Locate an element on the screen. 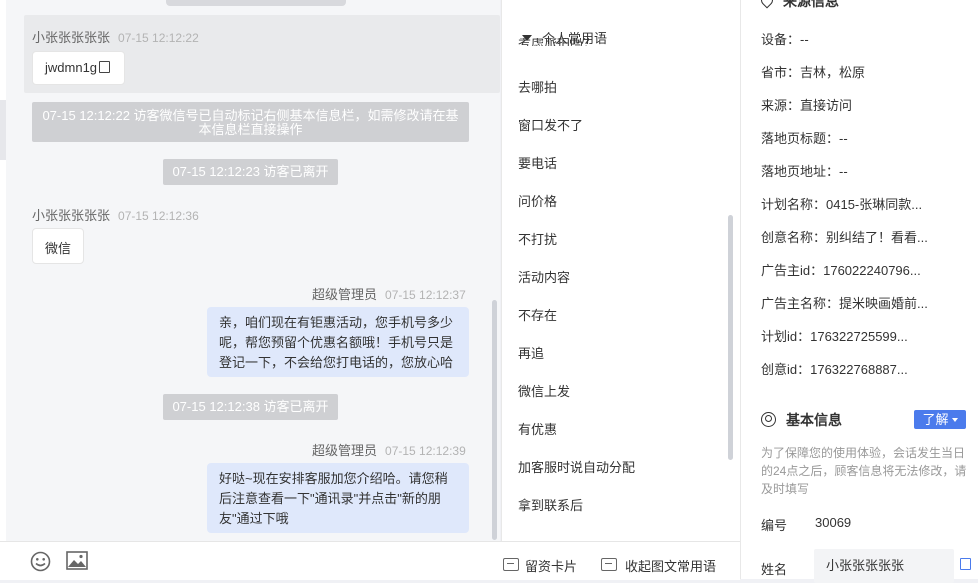 The image size is (978, 583). message-meta: 超级管理员 07-15 12:12:39 is located at coordinates (389, 449).